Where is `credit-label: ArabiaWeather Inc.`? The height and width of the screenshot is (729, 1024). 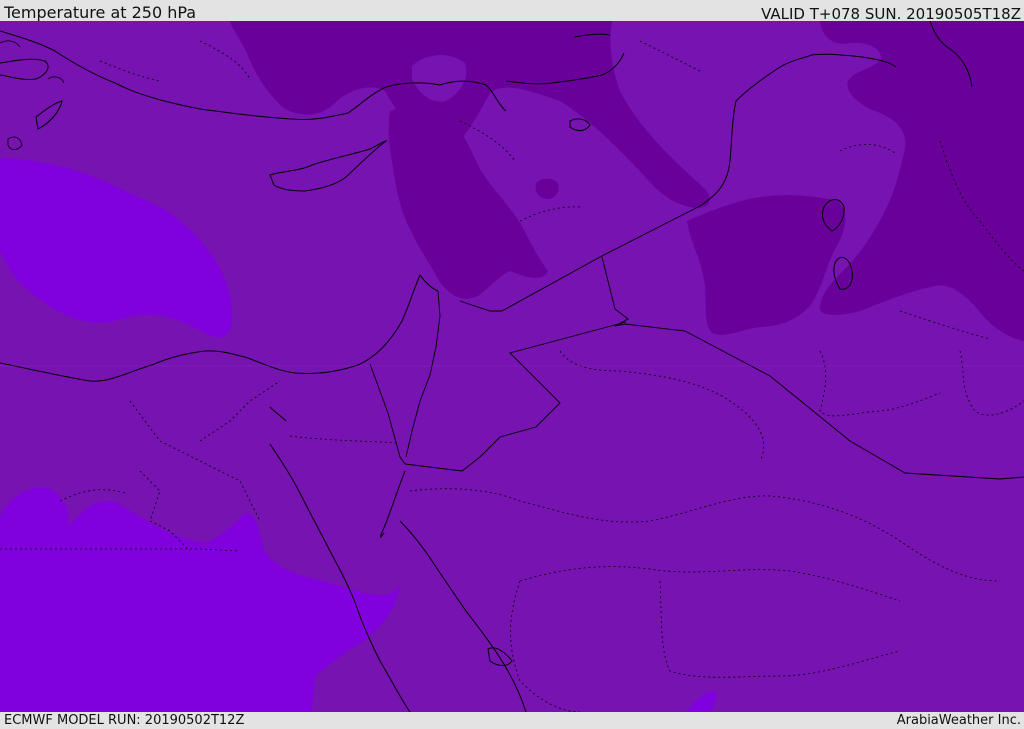 credit-label: ArabiaWeather Inc. is located at coordinates (958, 720).